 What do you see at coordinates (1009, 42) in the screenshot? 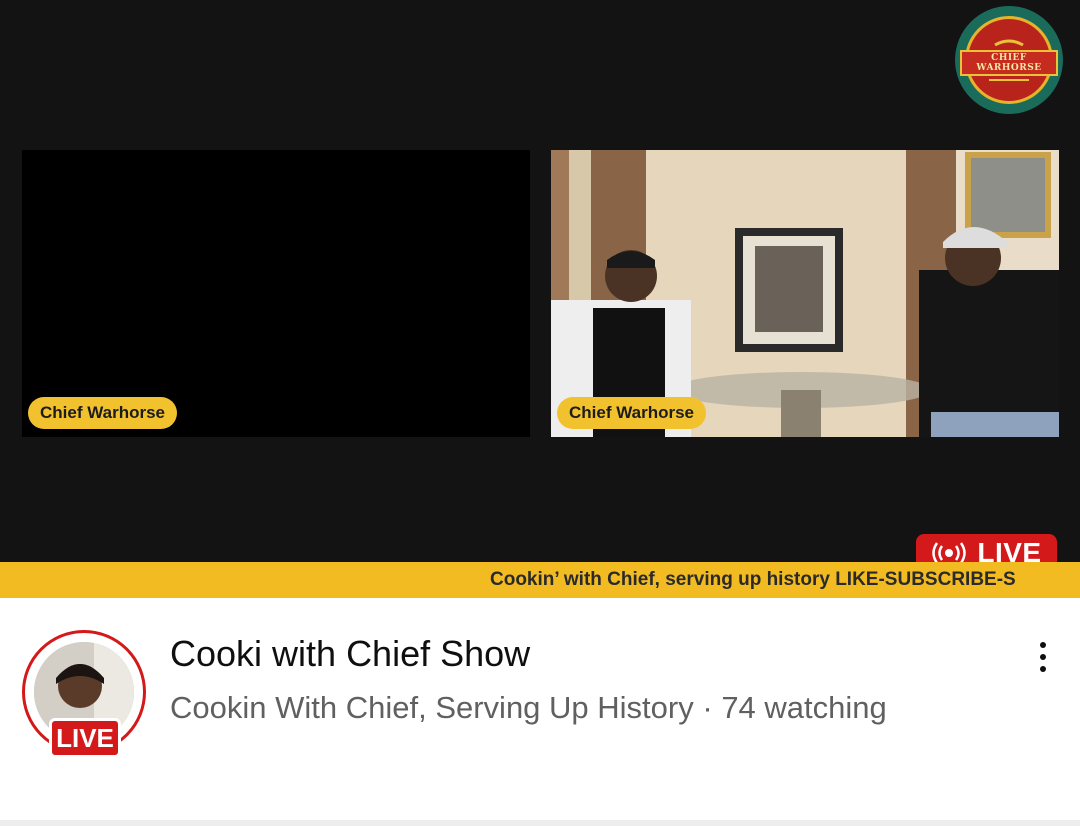
I see `feather-icon` at bounding box center [1009, 42].